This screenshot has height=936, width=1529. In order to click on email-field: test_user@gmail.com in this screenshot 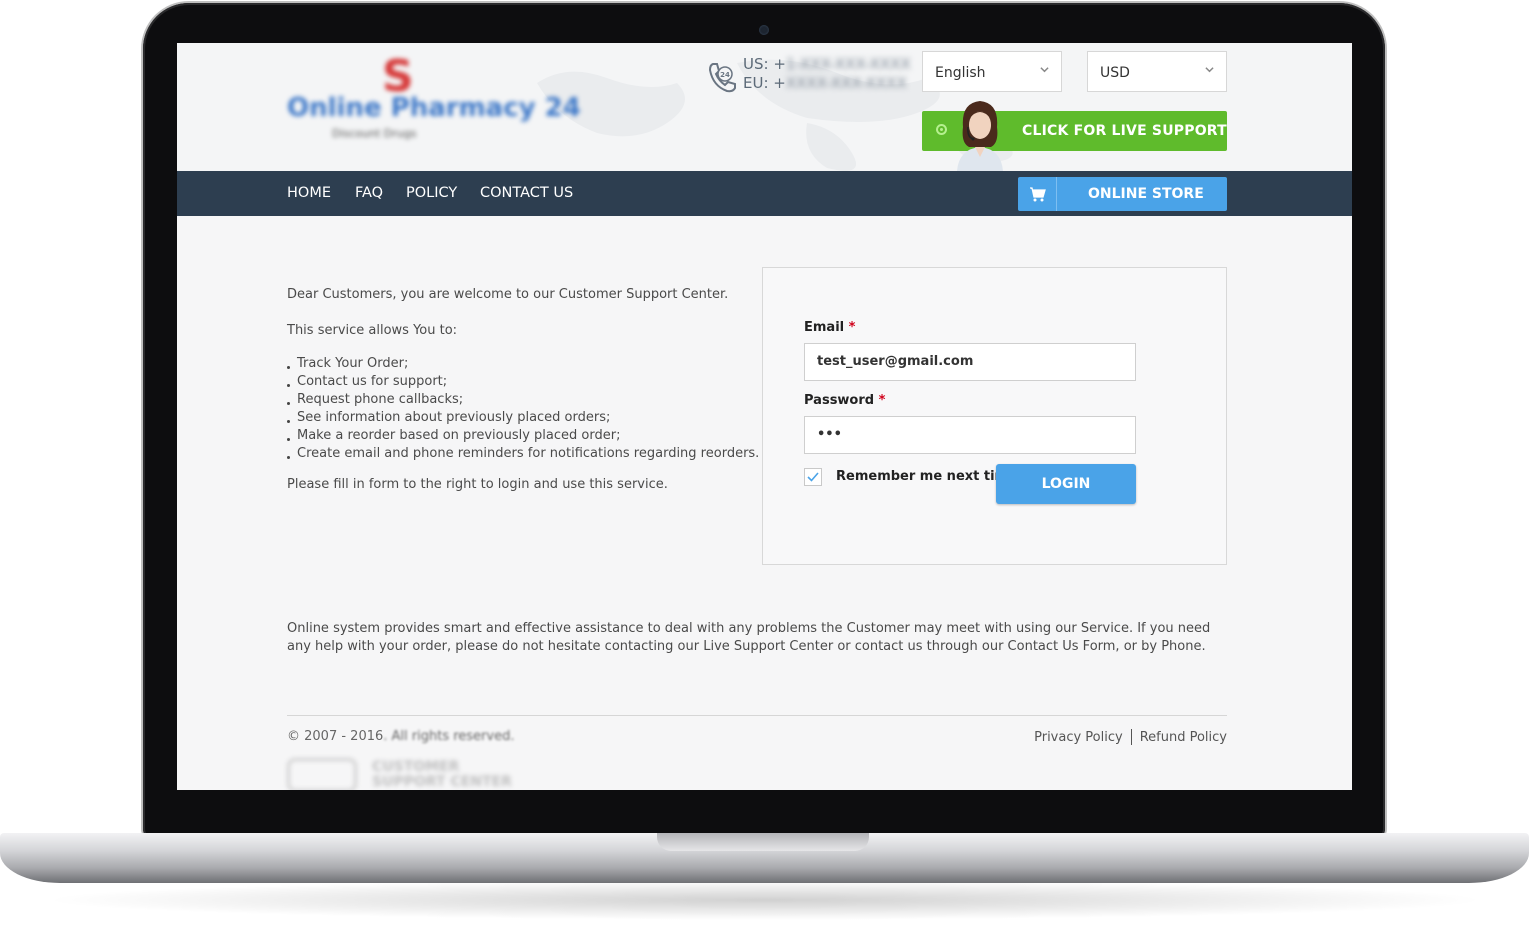, I will do `click(970, 362)`.